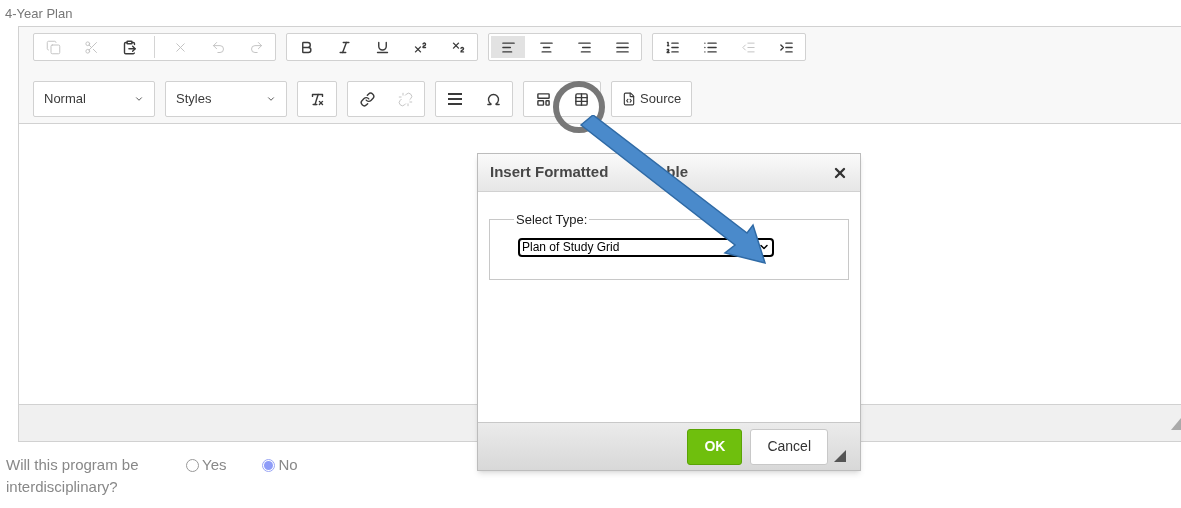  Describe the element at coordinates (549, 172) in the screenshot. I see `dialog-title: Insert Formatted` at that location.